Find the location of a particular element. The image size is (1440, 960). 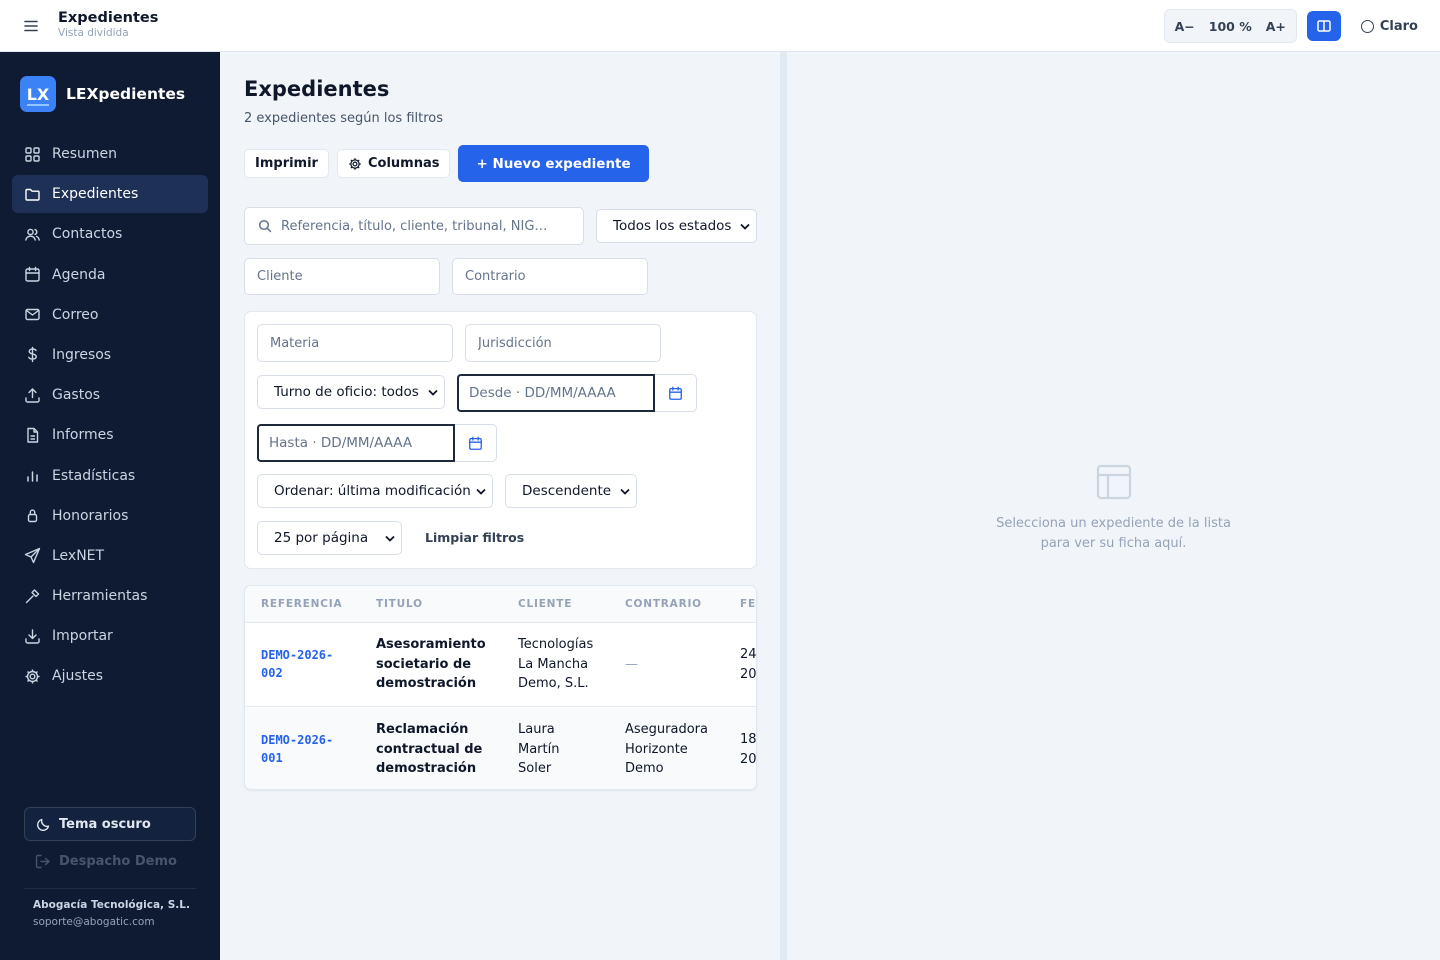

sidebar-item-estadisticas: Estadísticas is located at coordinates (110, 476).